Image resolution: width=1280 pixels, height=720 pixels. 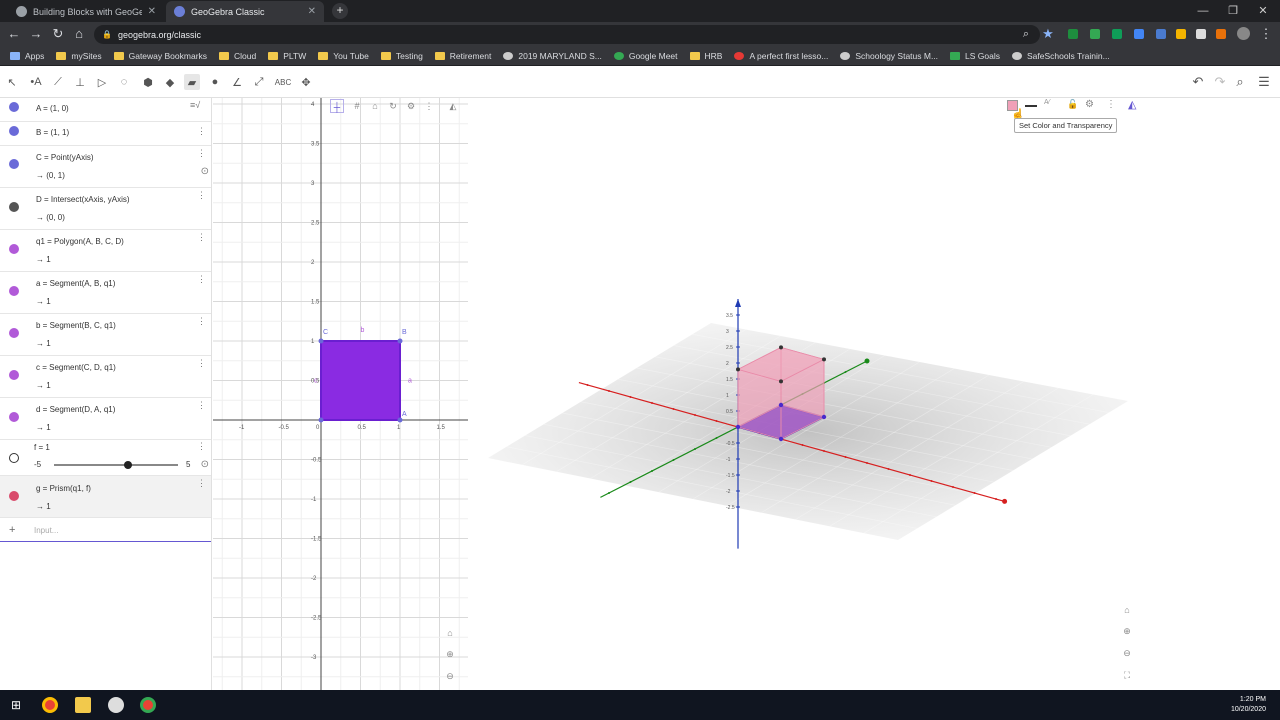 I want to click on bookmark-item: PLTW, so click(x=287, y=56).